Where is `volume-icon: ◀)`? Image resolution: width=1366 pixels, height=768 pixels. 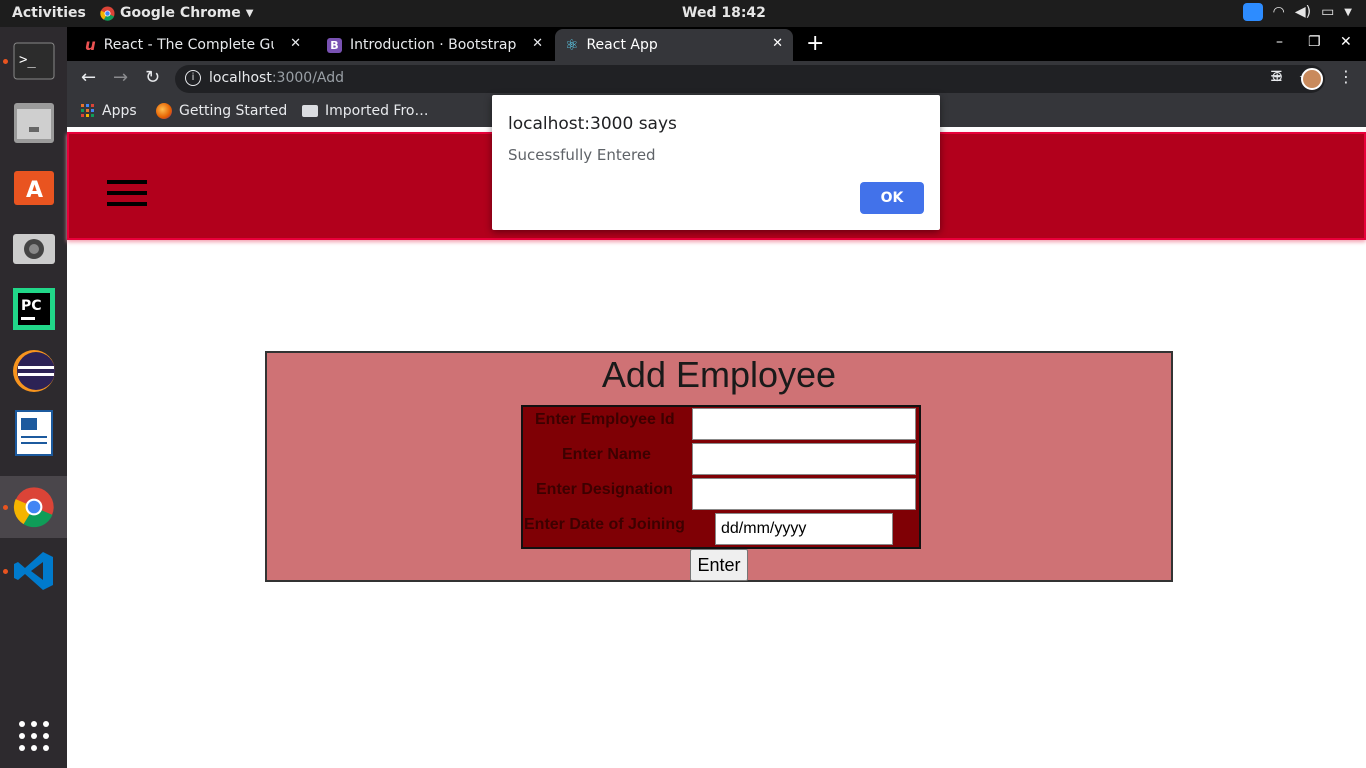 volume-icon: ◀) is located at coordinates (1303, 12).